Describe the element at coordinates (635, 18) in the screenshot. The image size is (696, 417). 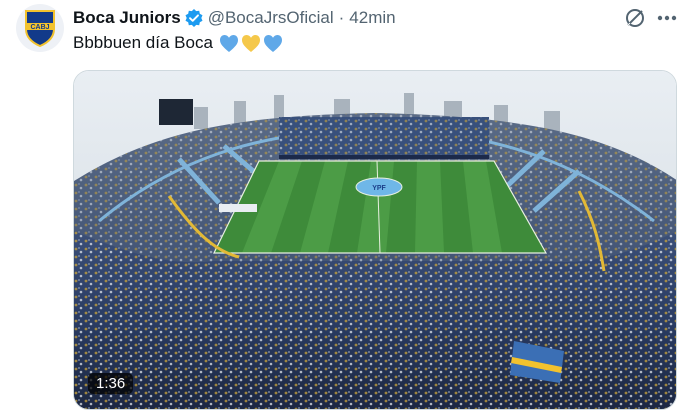
I see `grok-icon` at that location.